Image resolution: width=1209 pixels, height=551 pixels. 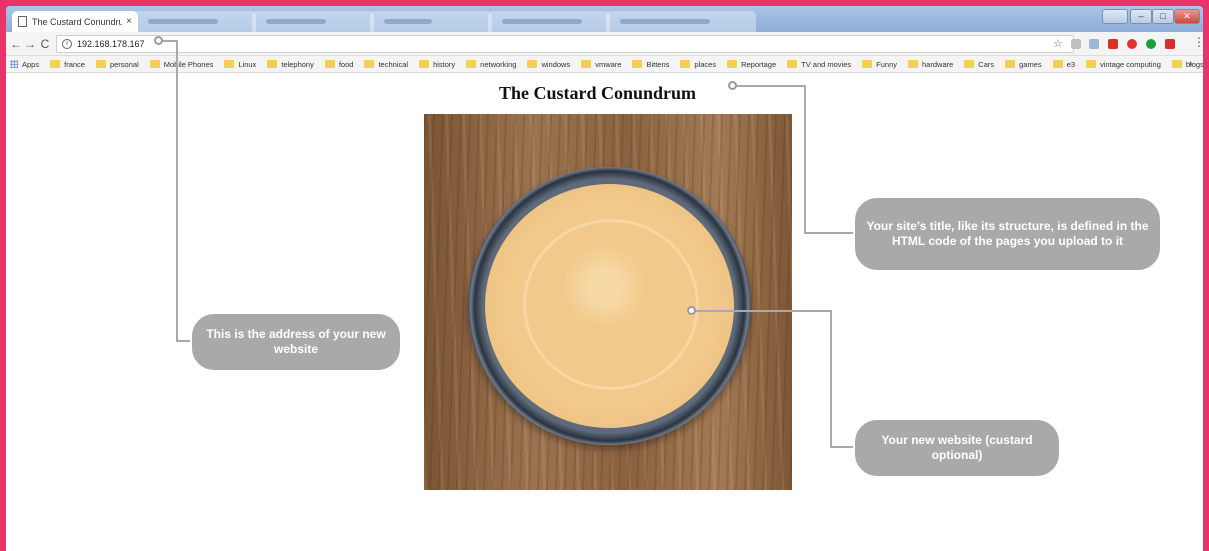 I want to click on bookmark-item: games, so click(x=1023, y=64).